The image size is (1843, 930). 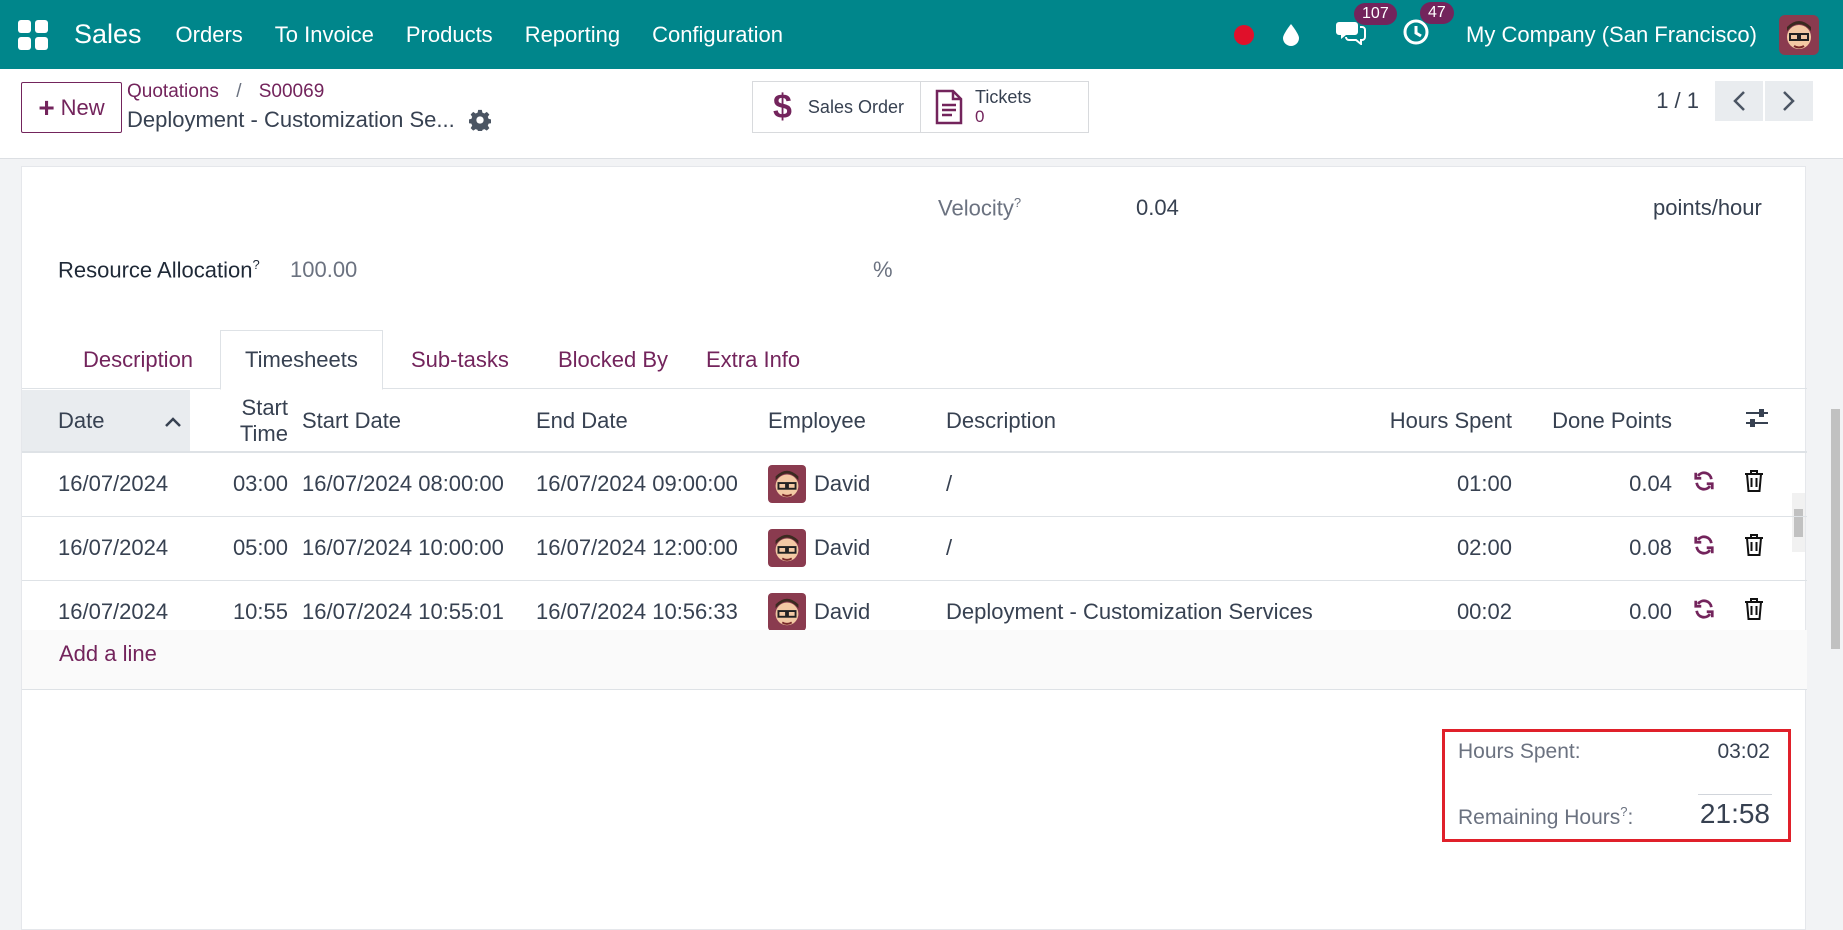 I want to click on velocity-unit: points/hour, so click(x=1707, y=207).